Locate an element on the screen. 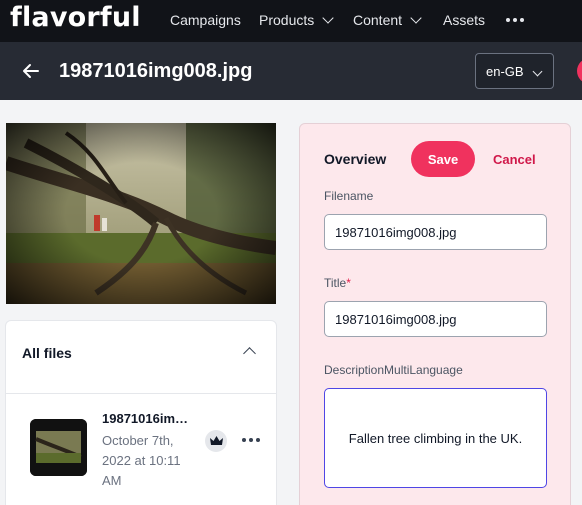  nav-campaigns: Campaigns is located at coordinates (205, 20).